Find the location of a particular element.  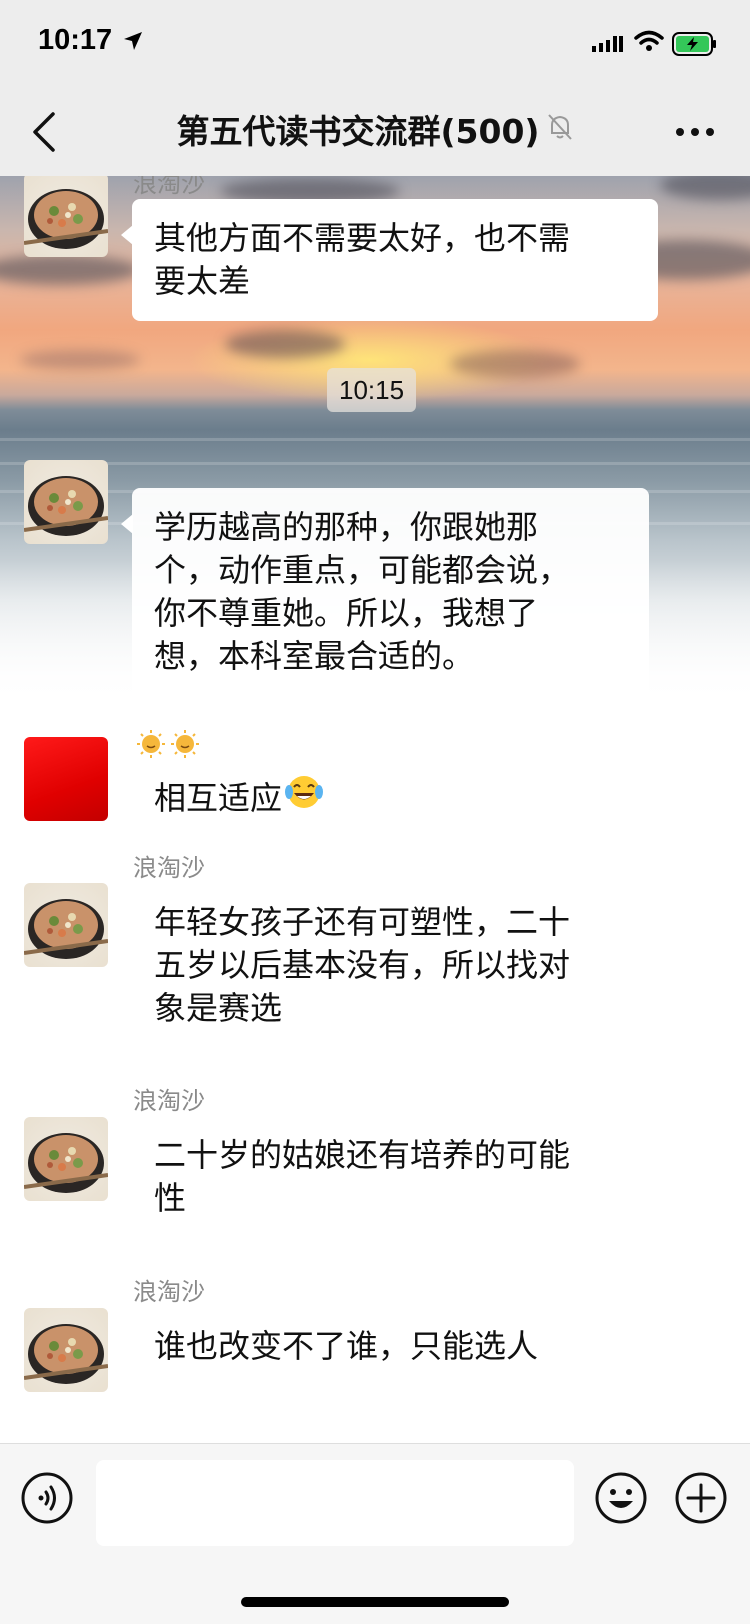

location-arrow-icon is located at coordinates (133, 43).